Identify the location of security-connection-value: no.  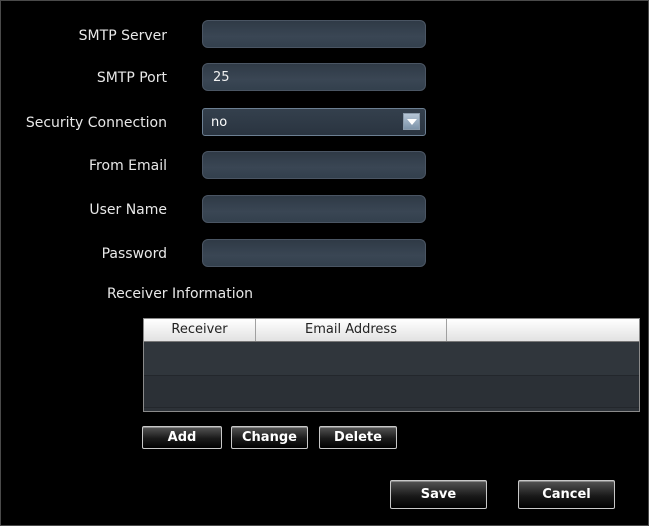
(219, 122).